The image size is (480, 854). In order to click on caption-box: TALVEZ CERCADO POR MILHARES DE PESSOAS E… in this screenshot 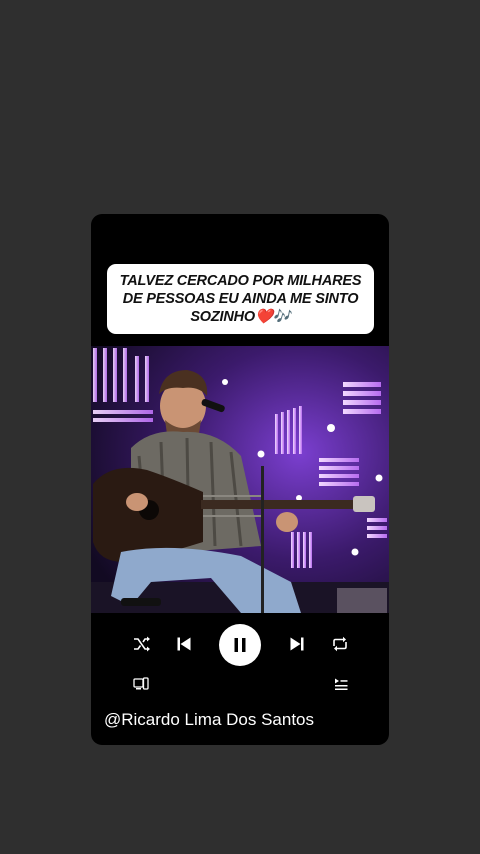, I will do `click(240, 299)`.